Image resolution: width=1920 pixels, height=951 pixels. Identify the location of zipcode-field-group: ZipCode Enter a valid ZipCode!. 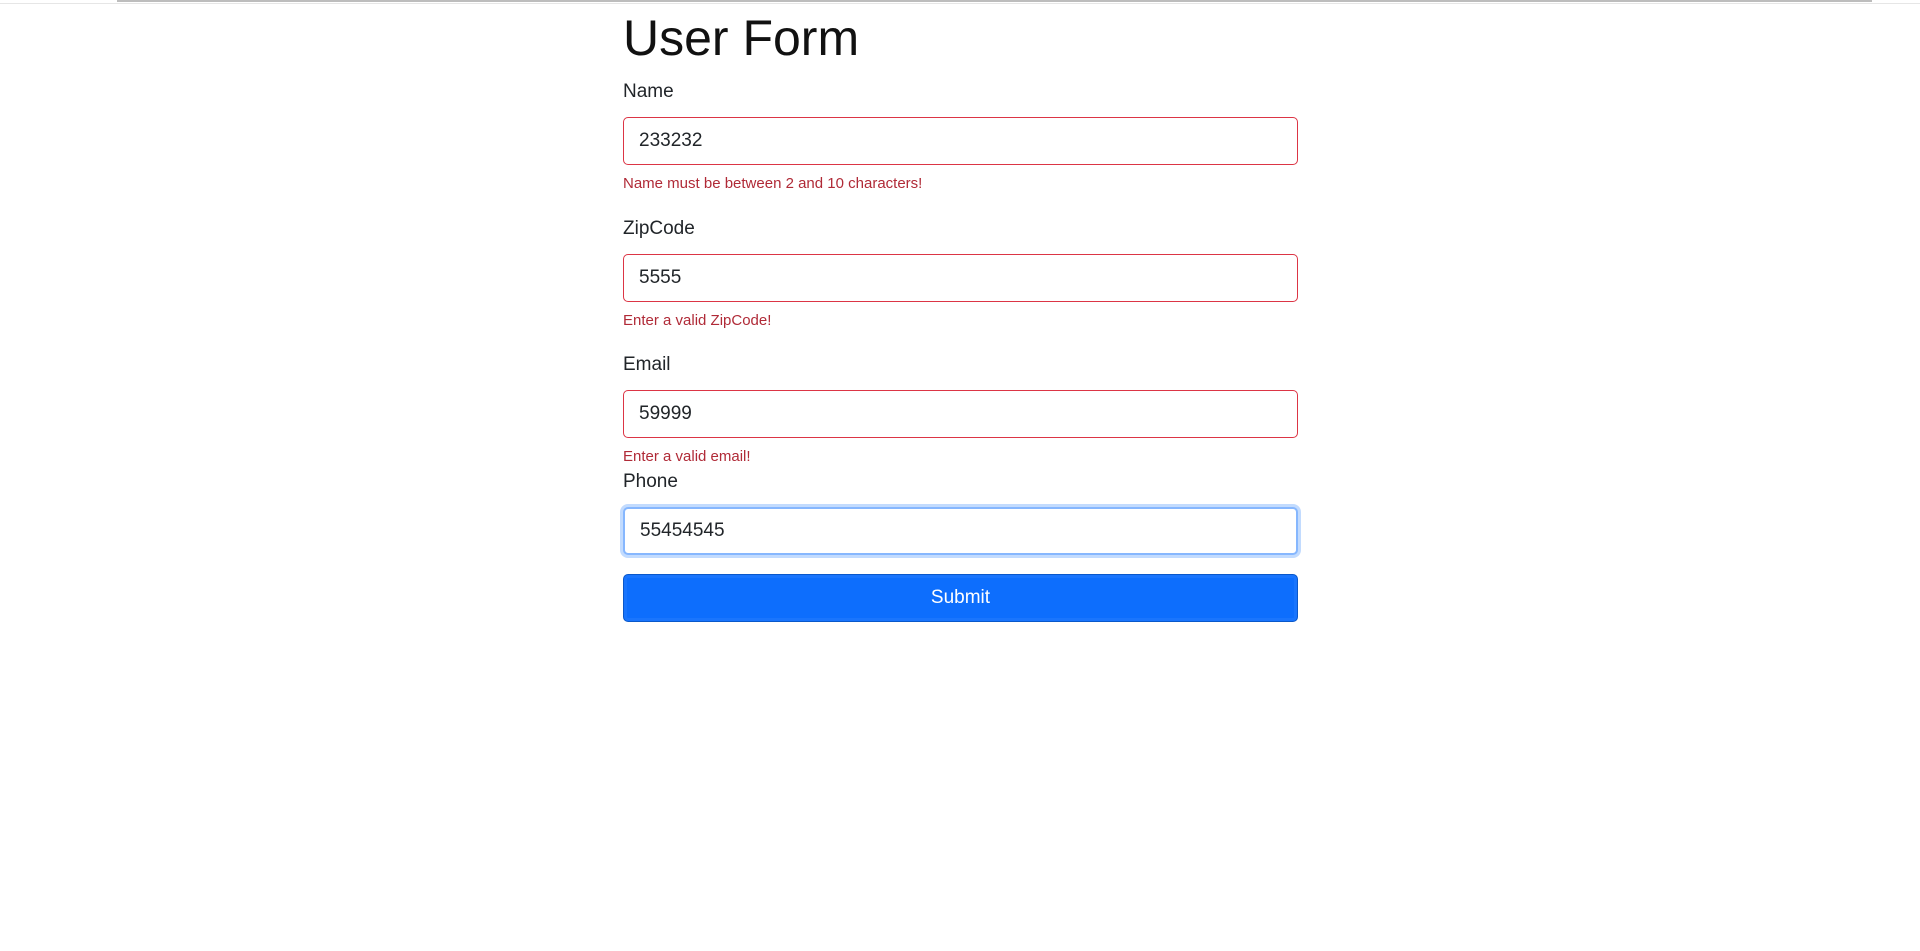
(960, 274).